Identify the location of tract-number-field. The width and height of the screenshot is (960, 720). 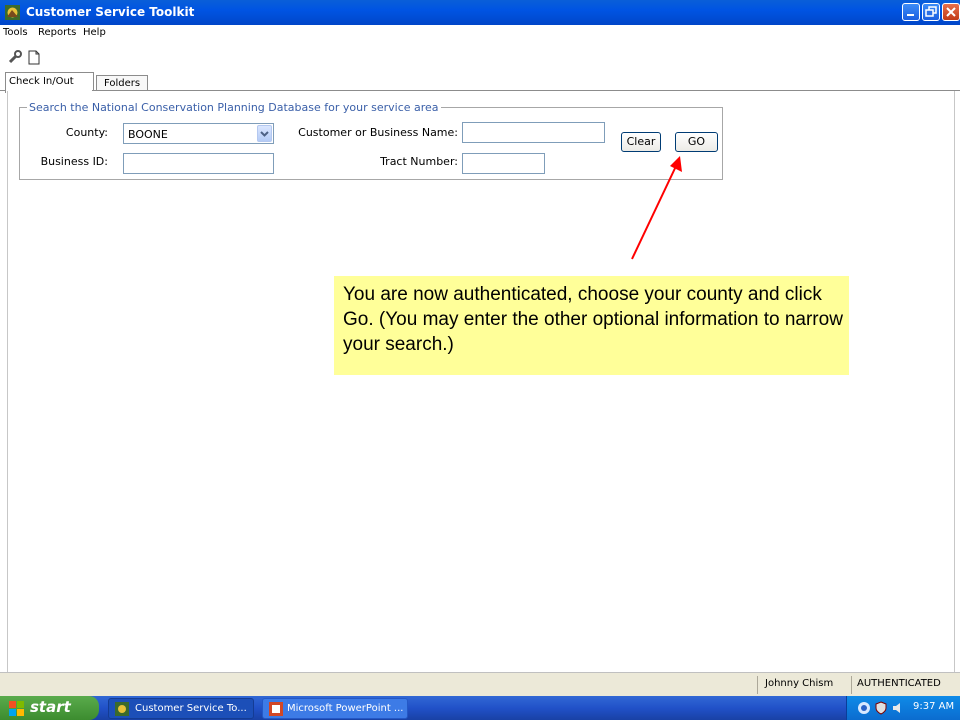
(503, 163).